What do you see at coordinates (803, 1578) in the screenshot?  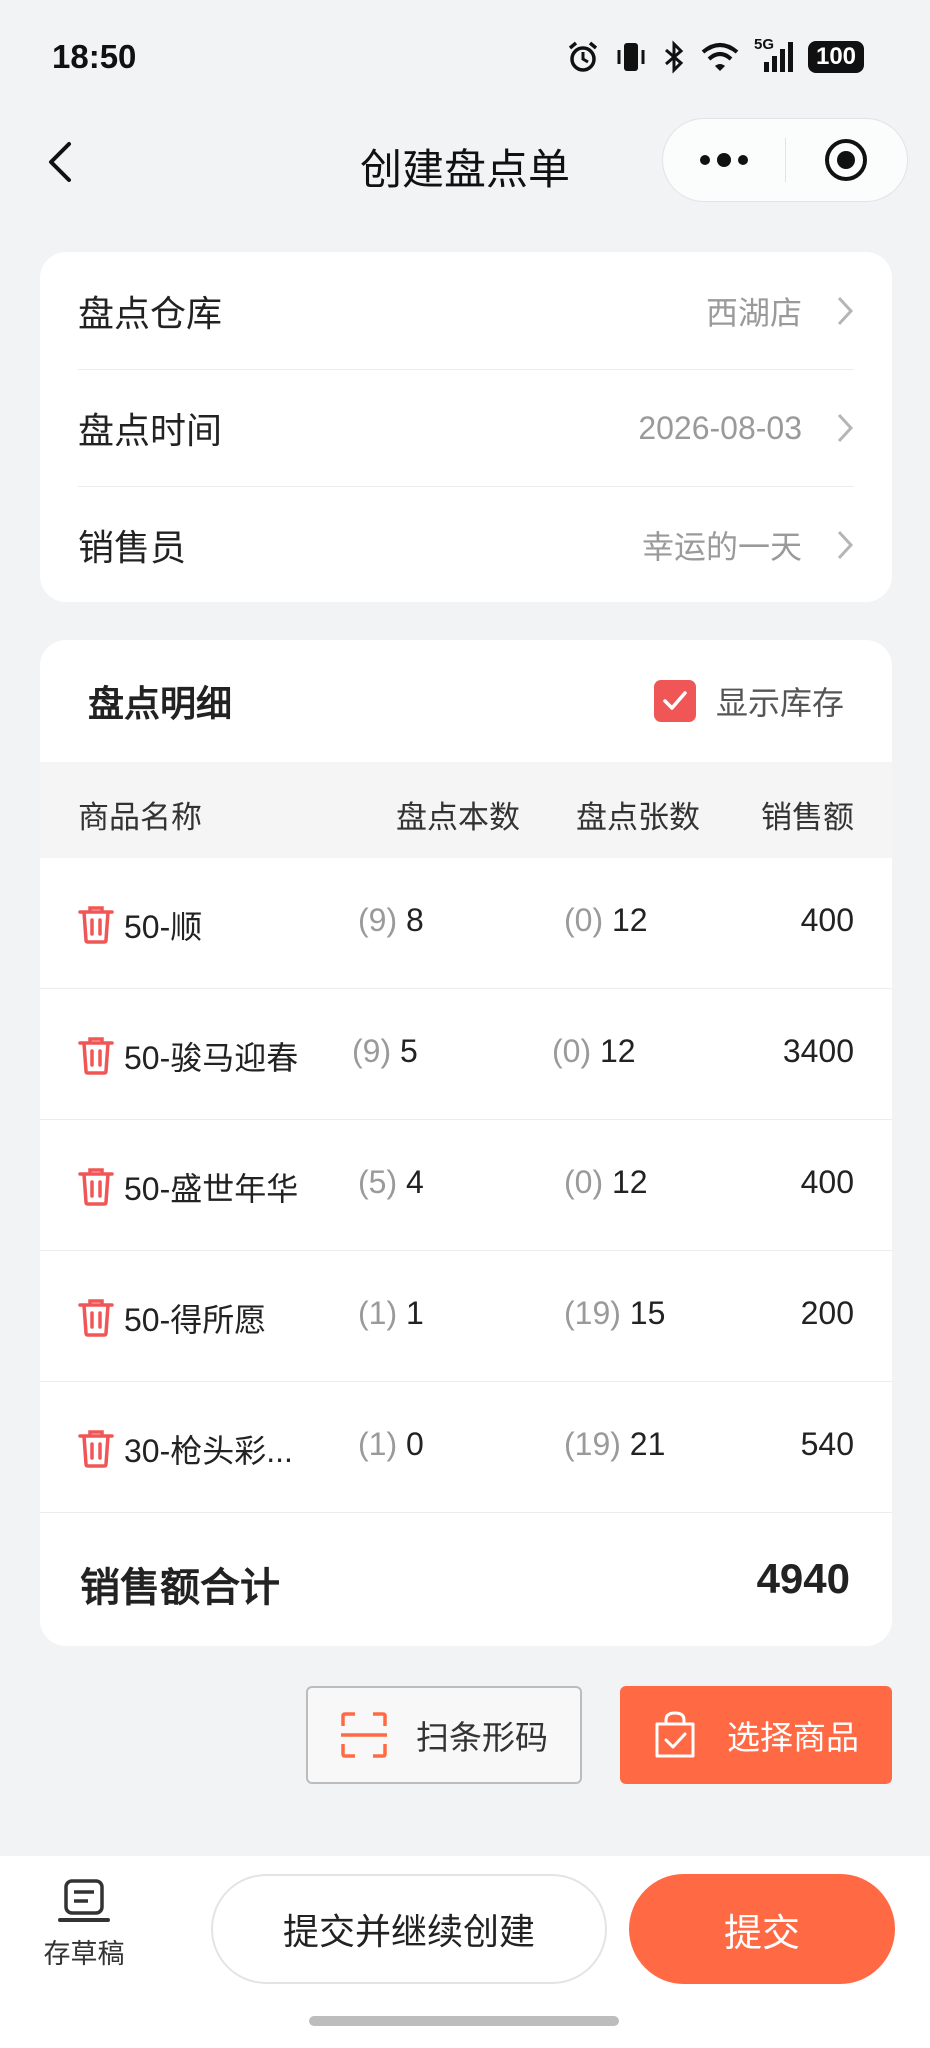 I see `total-value: 4940` at bounding box center [803, 1578].